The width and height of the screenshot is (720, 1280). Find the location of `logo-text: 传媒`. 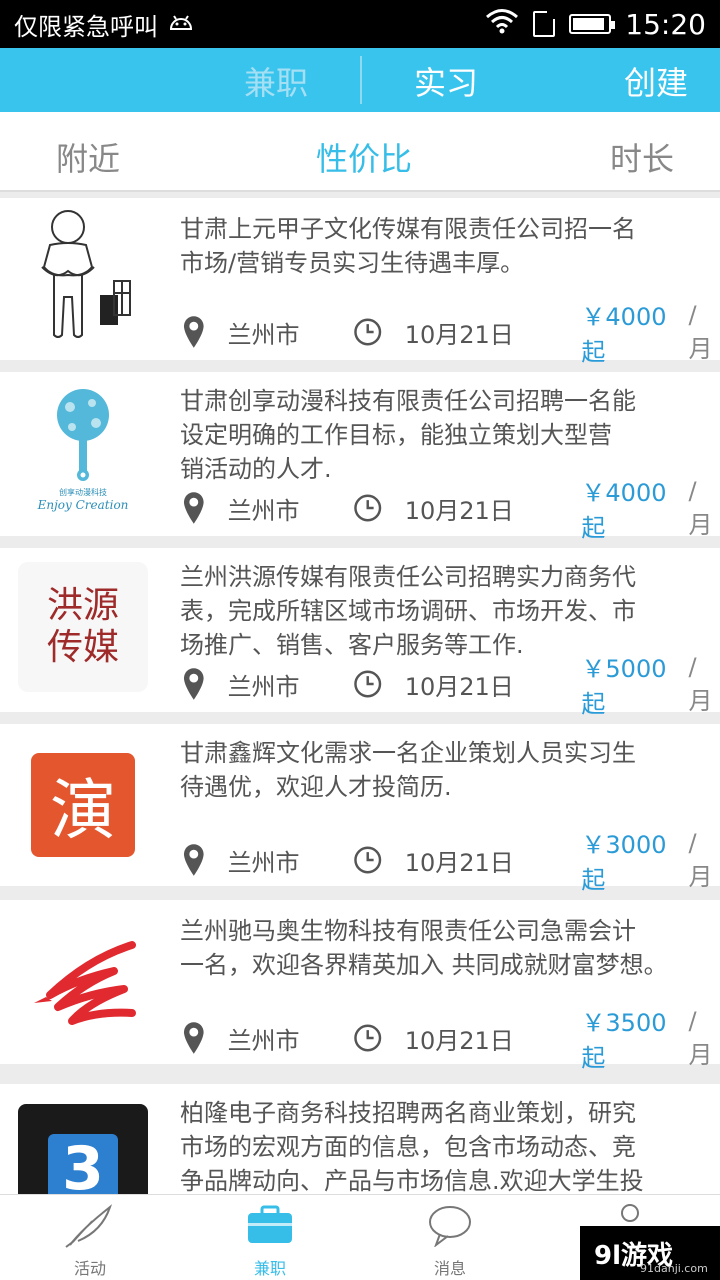

logo-text: 传媒 is located at coordinates (82, 647).